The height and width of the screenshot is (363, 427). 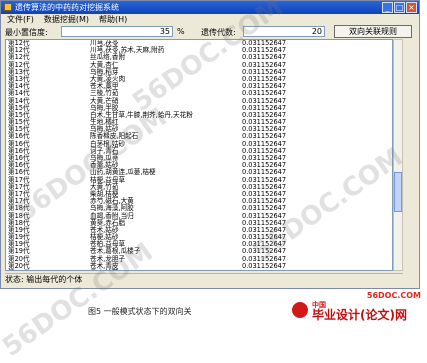 I want to click on logo-main-text: 毕业设计(论文)网, so click(x=359, y=315).